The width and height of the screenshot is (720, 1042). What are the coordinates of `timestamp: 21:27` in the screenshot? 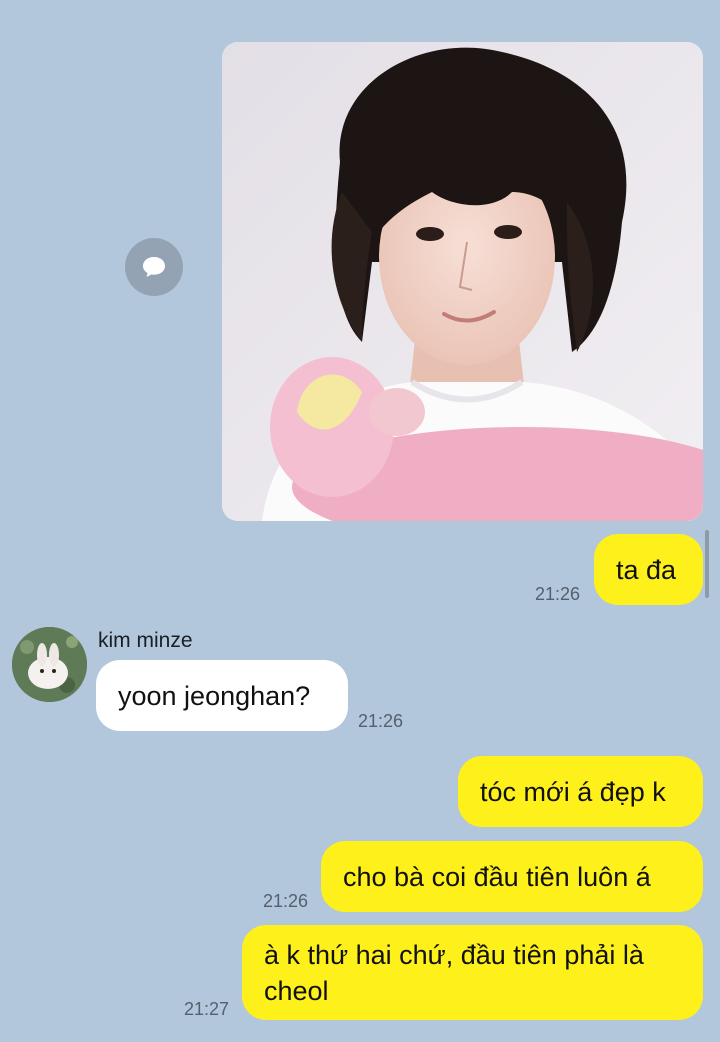 It's located at (207, 1009).